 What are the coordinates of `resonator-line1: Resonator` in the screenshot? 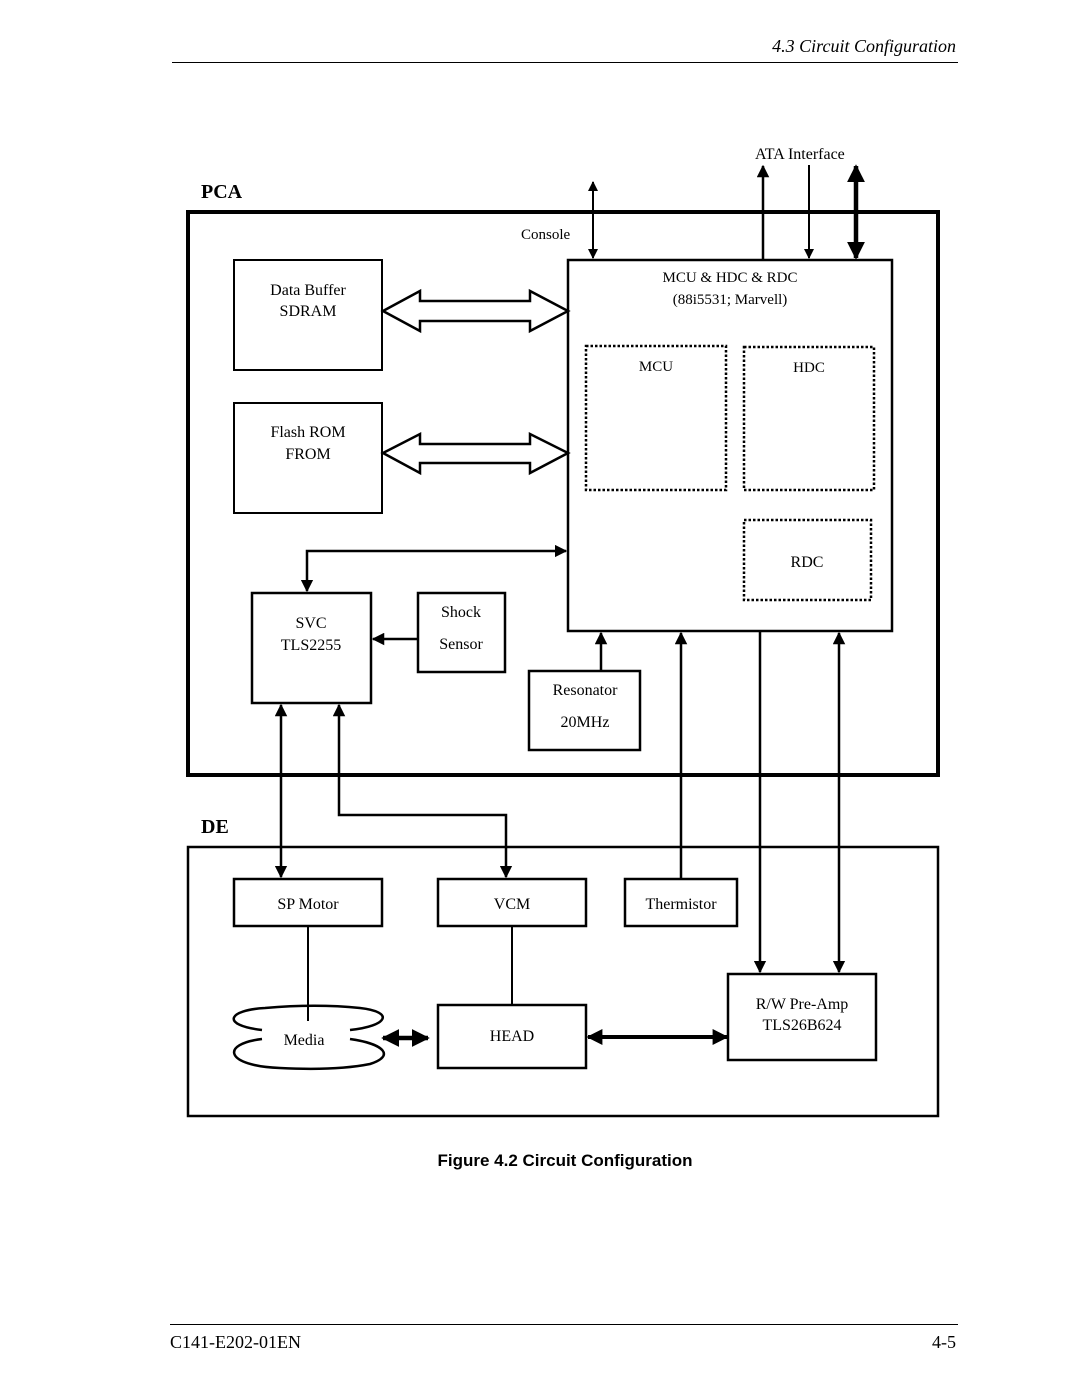 It's located at (586, 690).